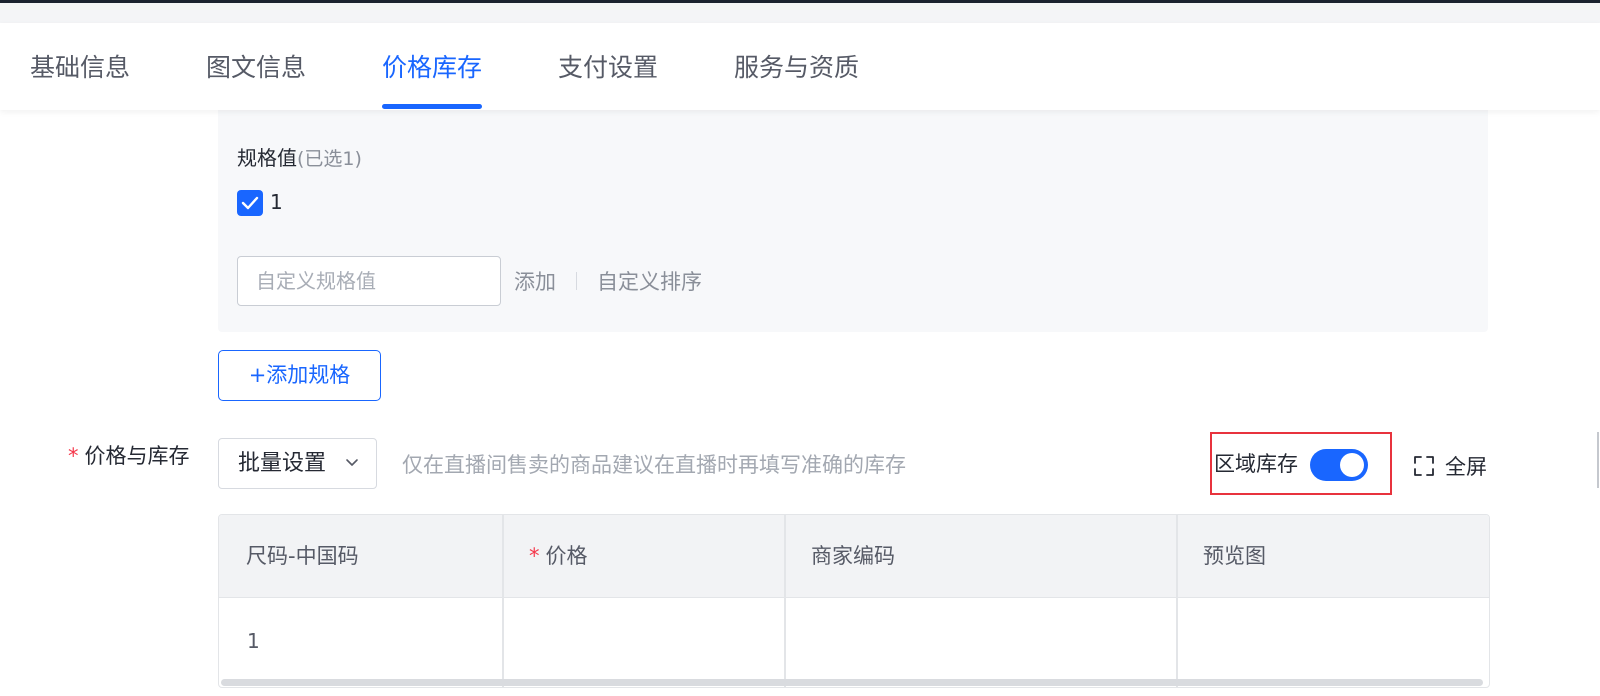 The width and height of the screenshot is (1600, 696). Describe the element at coordinates (1424, 466) in the screenshot. I see `fullscreen-icon` at that location.